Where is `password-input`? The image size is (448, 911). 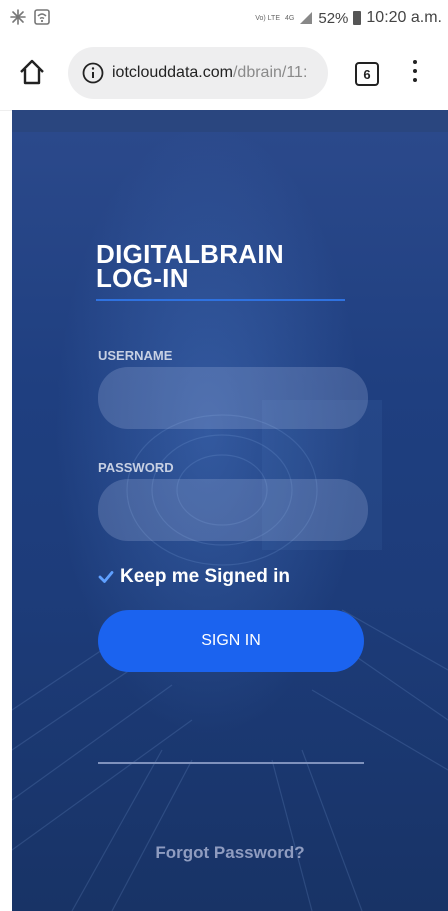 password-input is located at coordinates (233, 510).